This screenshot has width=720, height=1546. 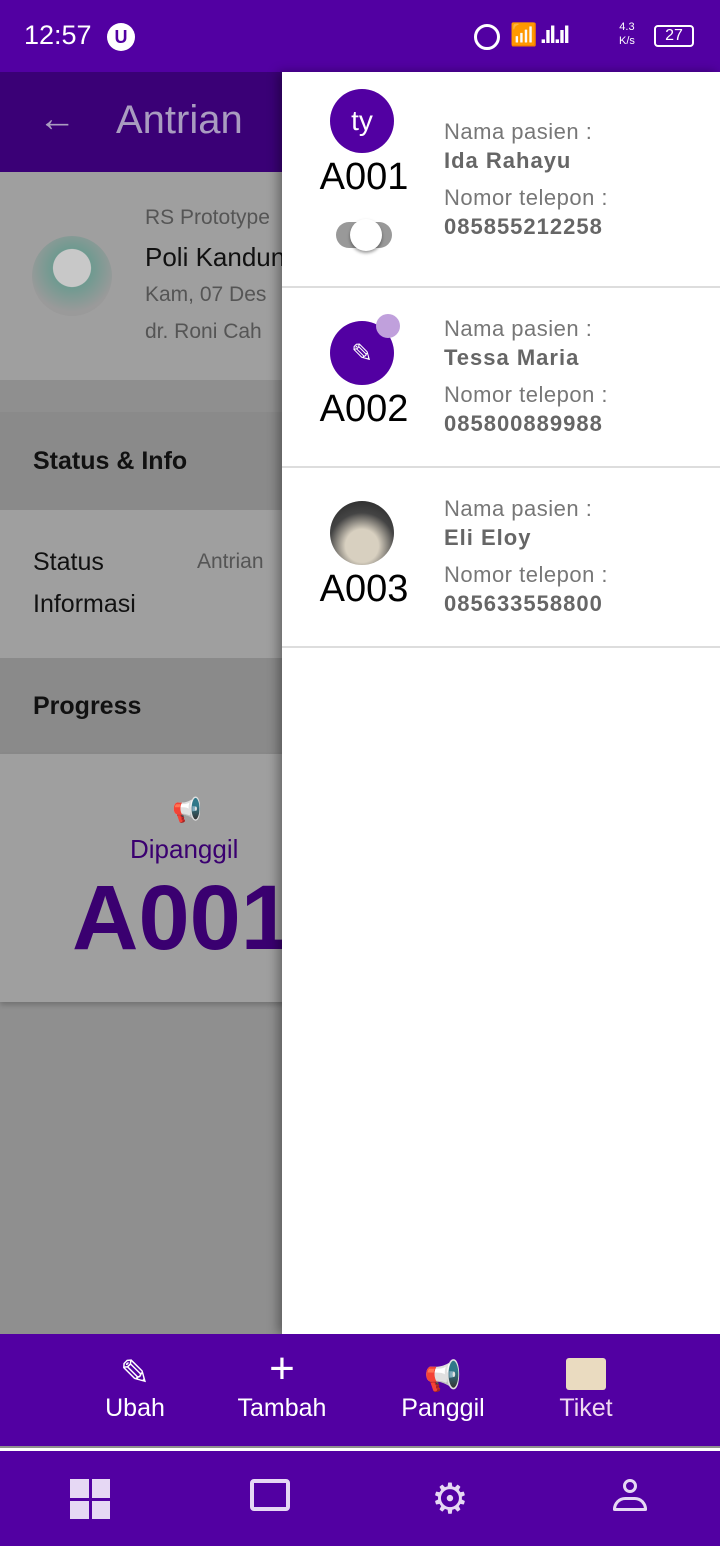 What do you see at coordinates (121, 37) in the screenshot?
I see `app-notification-icon: U` at bounding box center [121, 37].